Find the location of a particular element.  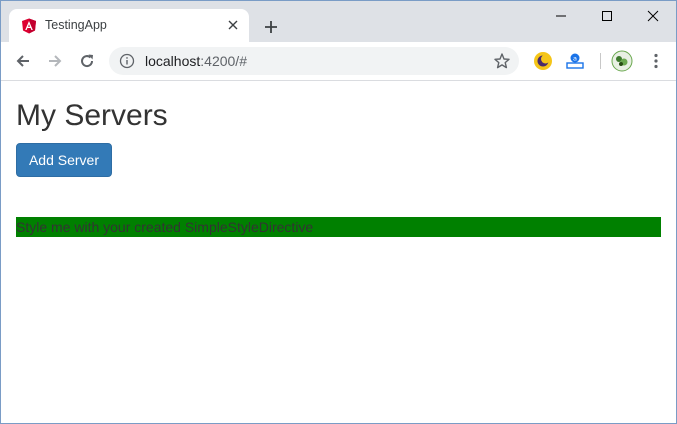

tab-title: TestingApp is located at coordinates (76, 25).